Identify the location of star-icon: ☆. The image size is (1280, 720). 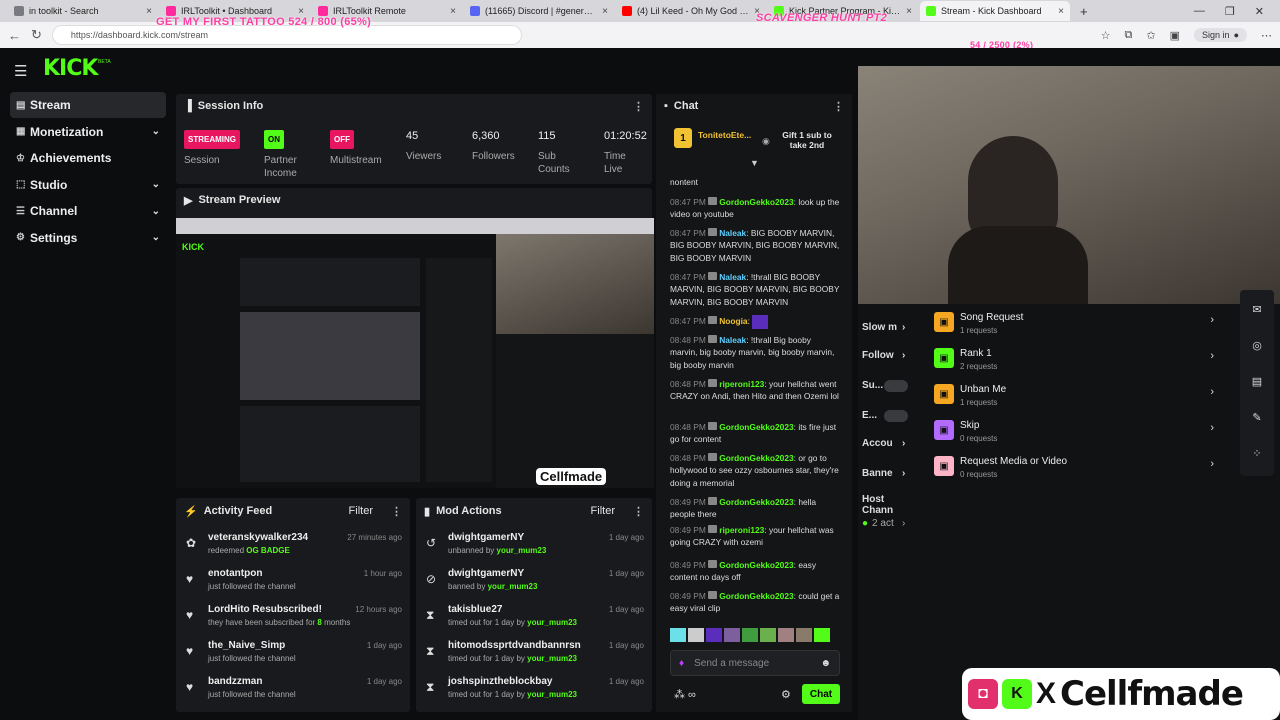
(1106, 35).